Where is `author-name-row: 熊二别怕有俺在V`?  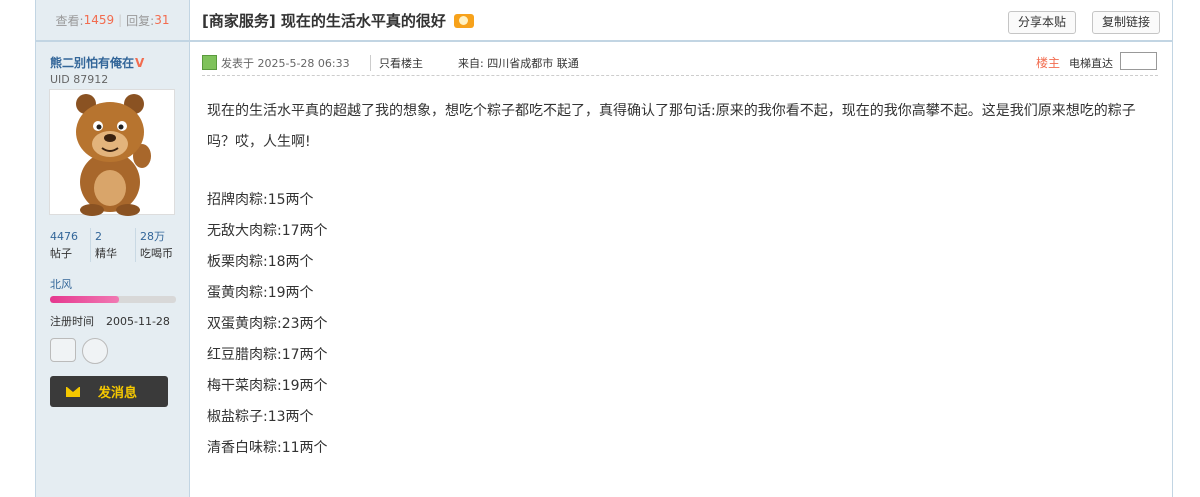
author-name-row: 熊二别怕有俺在V is located at coordinates (97, 62).